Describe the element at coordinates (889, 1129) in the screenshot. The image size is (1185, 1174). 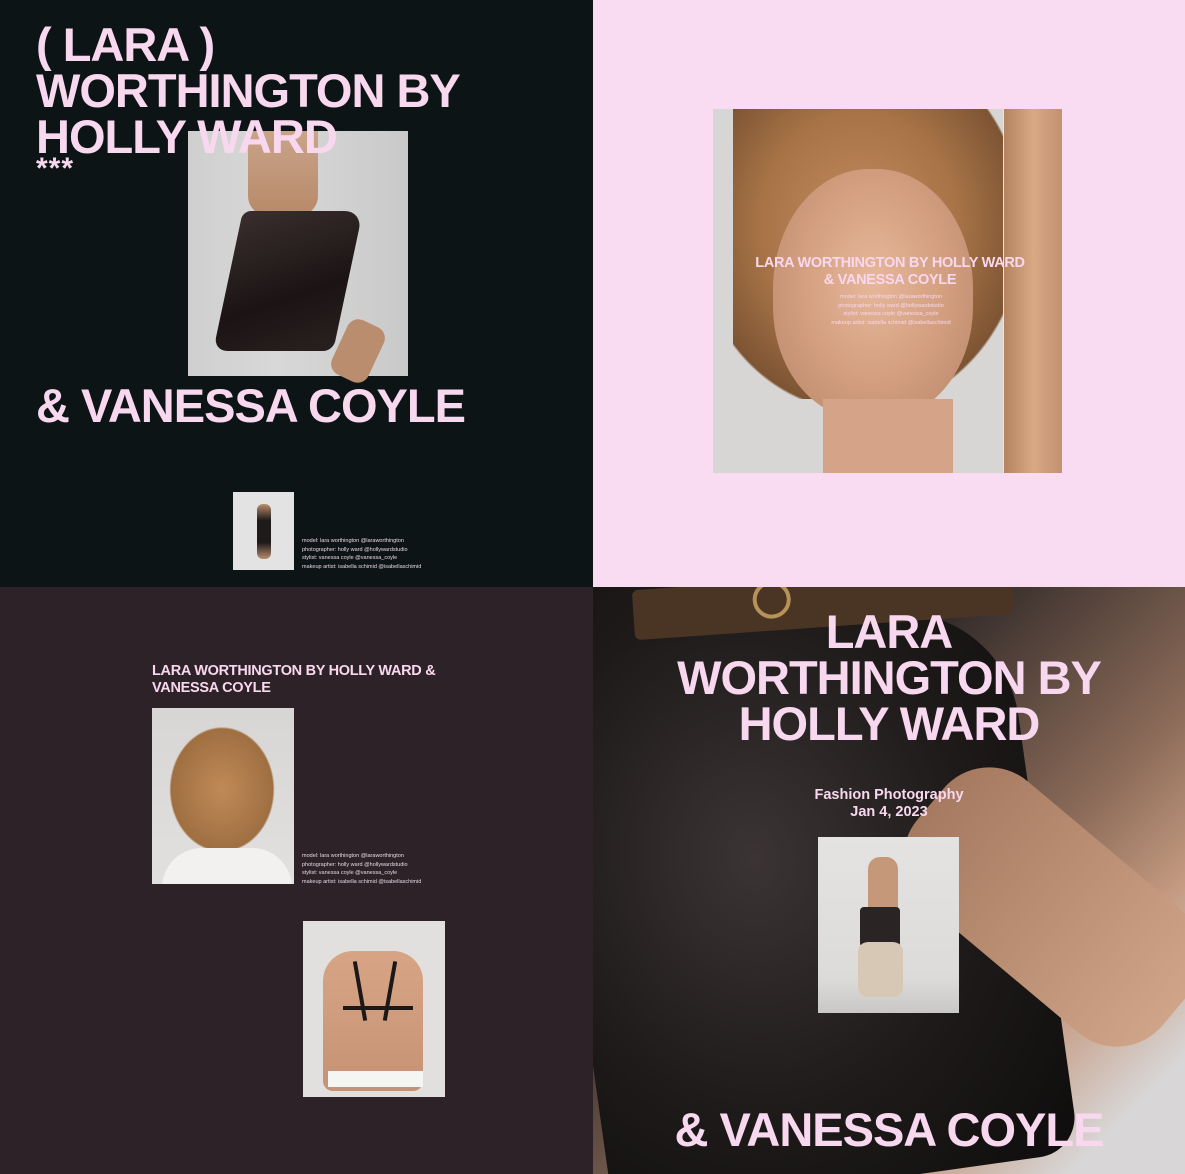
I see `feature-subtitle: & VANESSA COYLE` at that location.